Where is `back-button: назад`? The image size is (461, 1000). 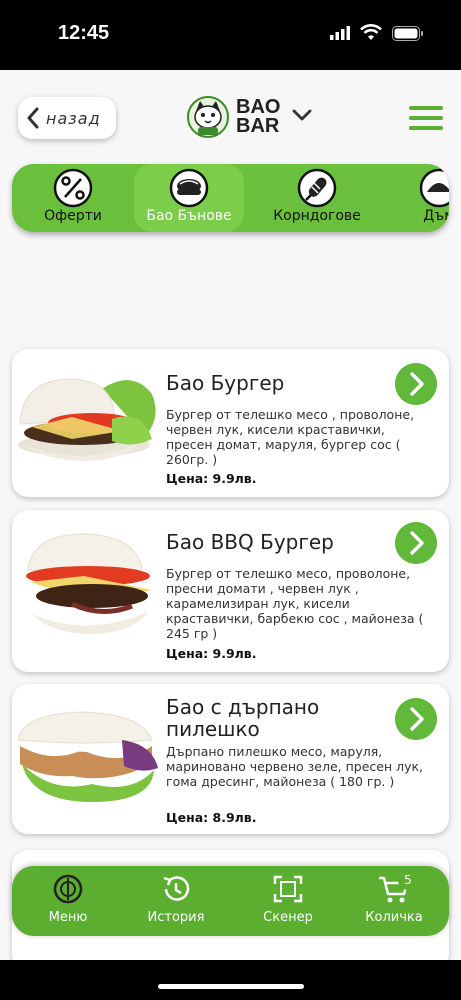 back-button: назад is located at coordinates (67, 118).